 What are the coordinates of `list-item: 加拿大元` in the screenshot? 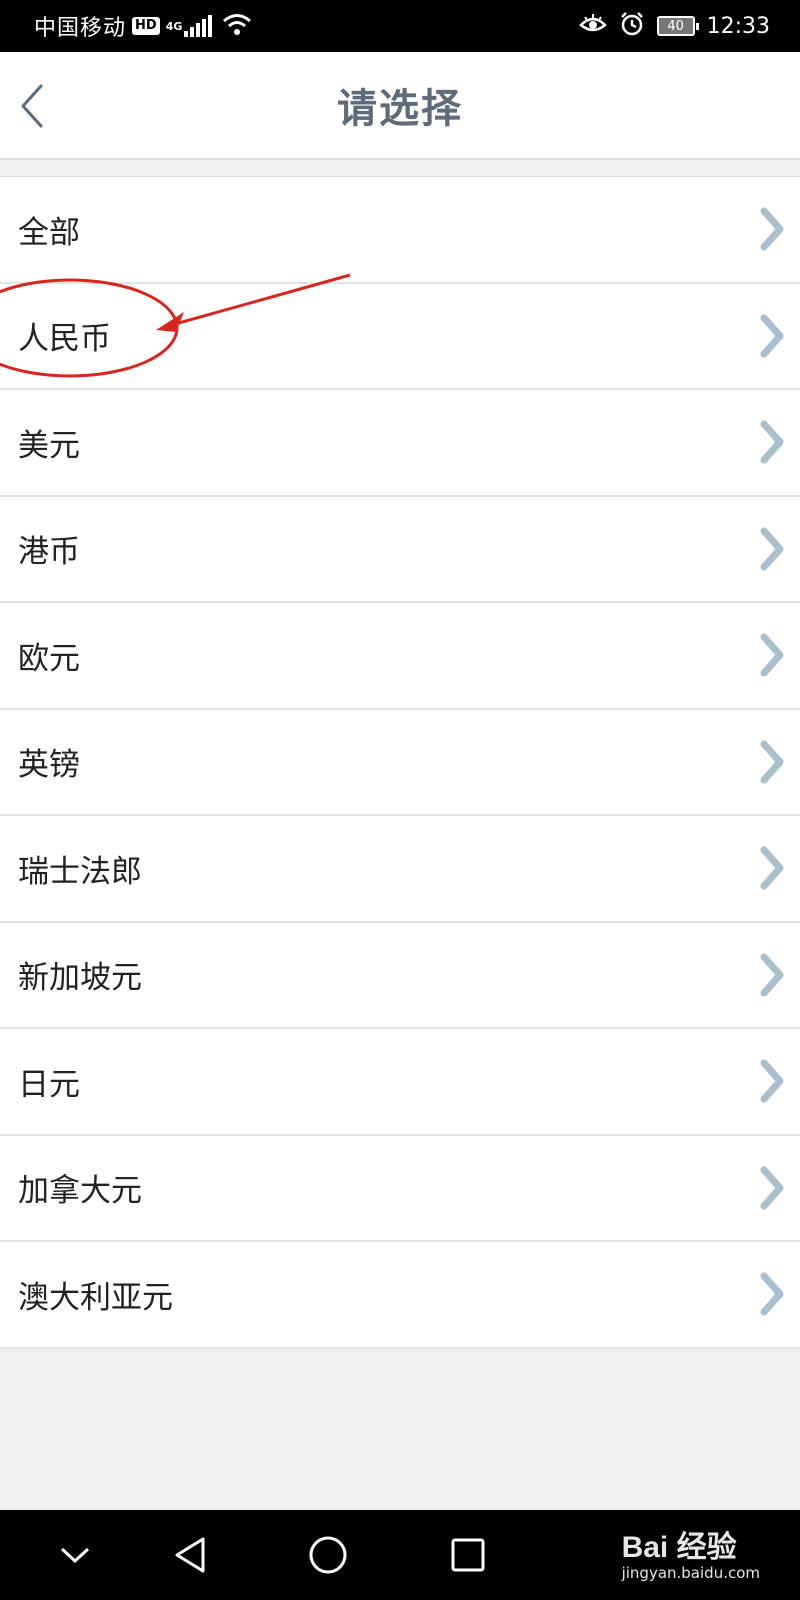 It's located at (400, 1189).